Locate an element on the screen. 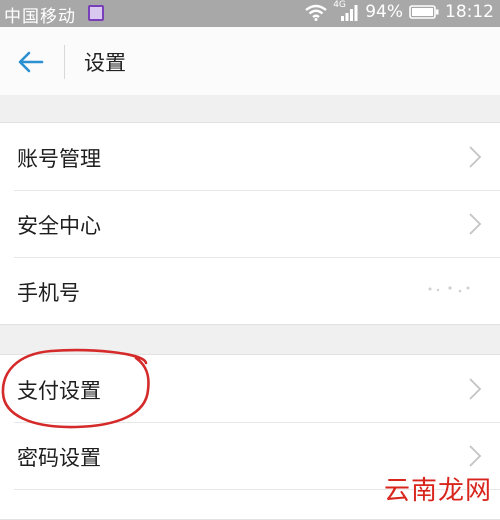 This screenshot has width=500, height=520. settings-item-label: 手机号 is located at coordinates (48, 293).